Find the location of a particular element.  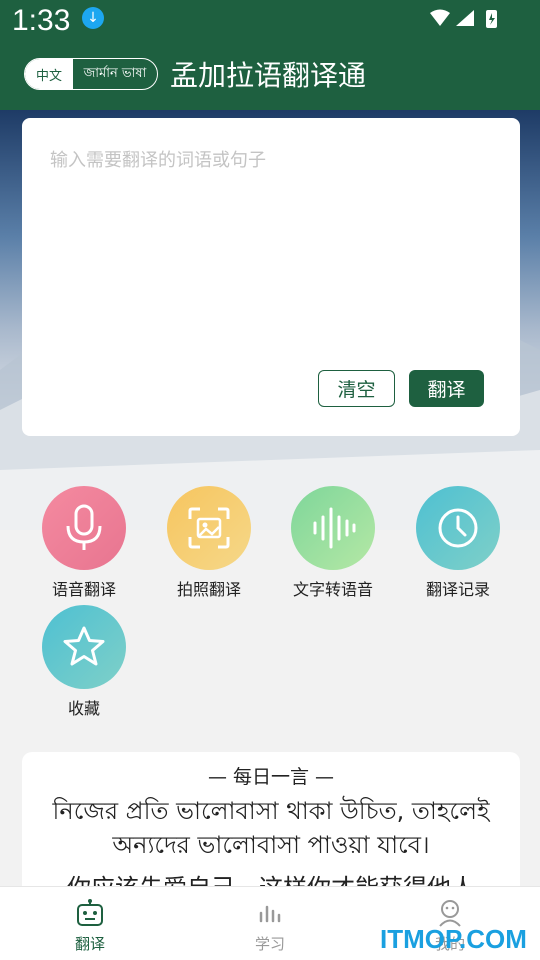

clock-icon is located at coordinates (458, 528).